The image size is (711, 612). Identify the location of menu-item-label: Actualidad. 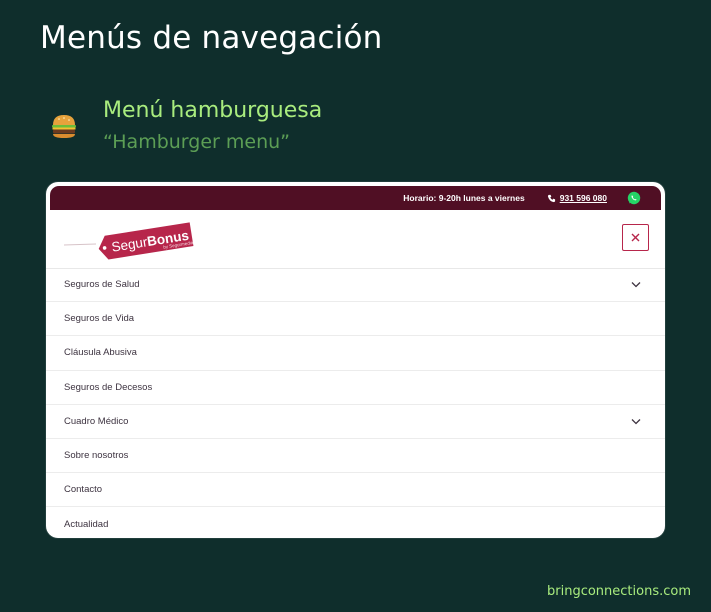
(86, 524).